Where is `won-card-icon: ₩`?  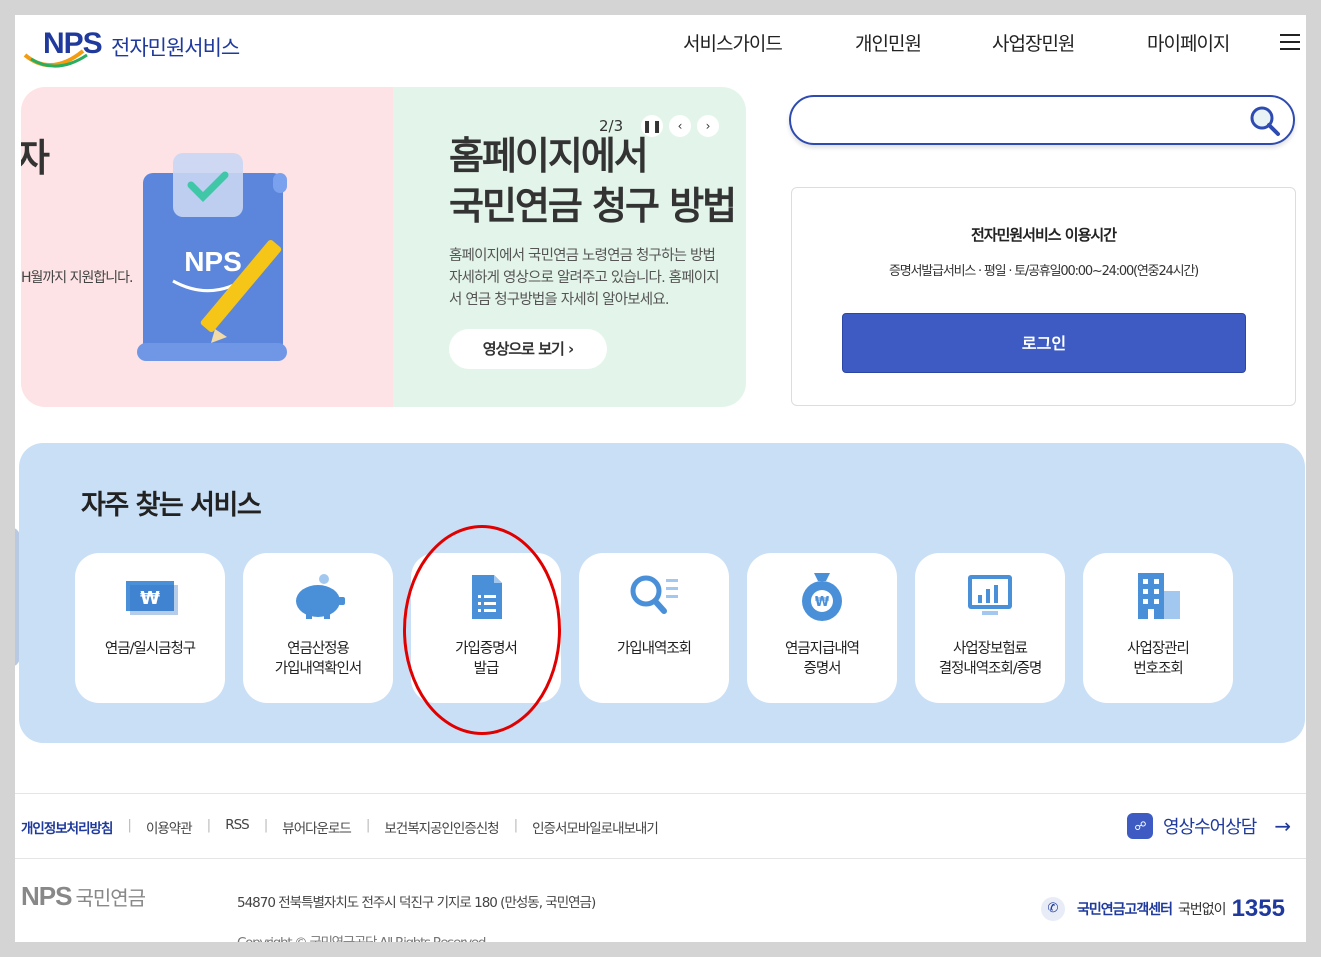
won-card-icon: ₩ is located at coordinates (152, 598).